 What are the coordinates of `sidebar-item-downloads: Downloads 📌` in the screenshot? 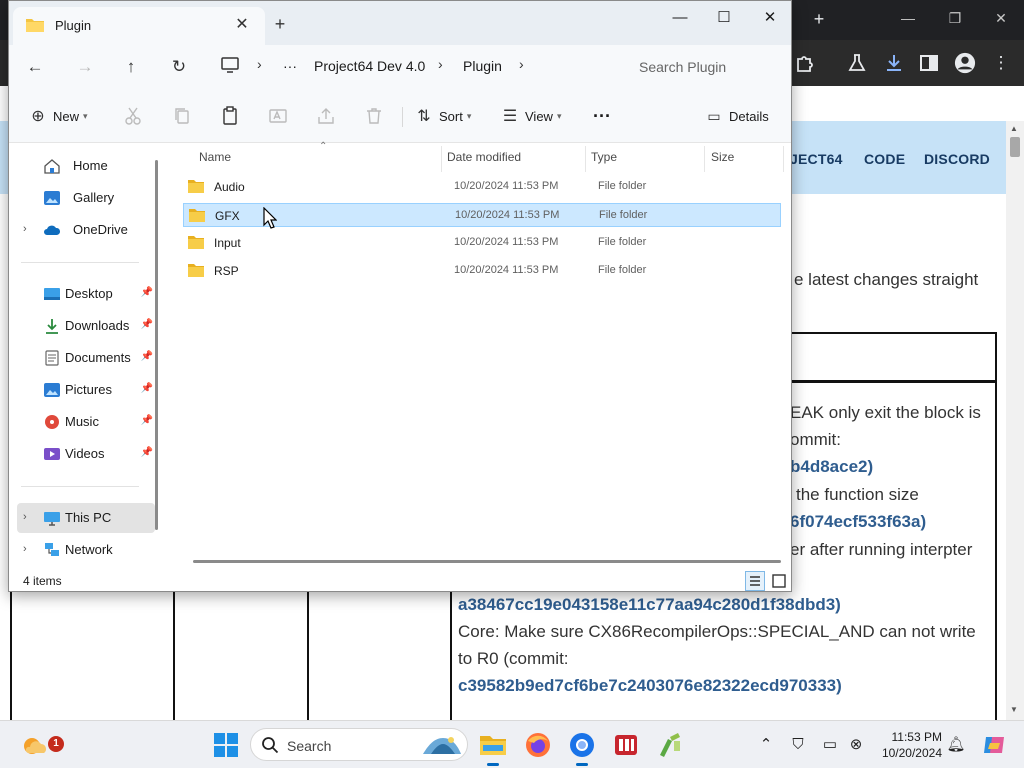 It's located at (86, 326).